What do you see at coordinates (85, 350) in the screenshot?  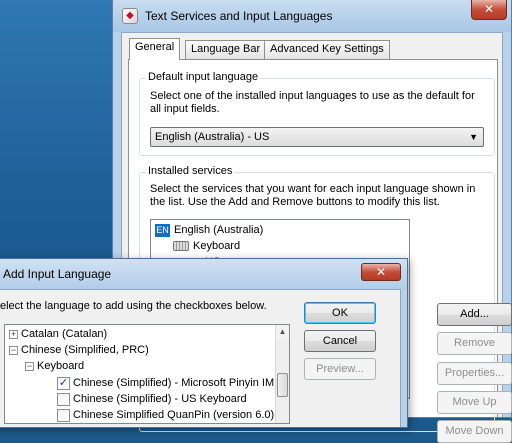 I see `tree-item-label: Chinese (Simplified, PRC)` at bounding box center [85, 350].